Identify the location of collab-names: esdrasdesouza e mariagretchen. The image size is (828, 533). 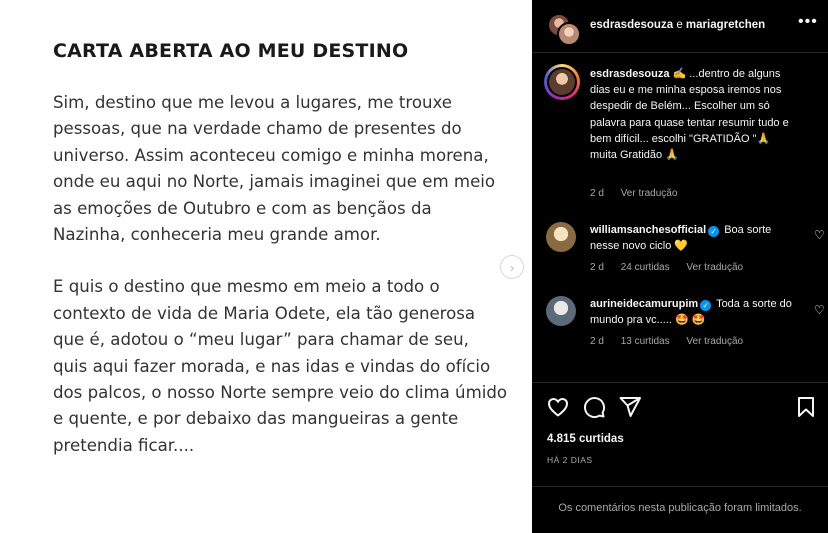
(677, 25).